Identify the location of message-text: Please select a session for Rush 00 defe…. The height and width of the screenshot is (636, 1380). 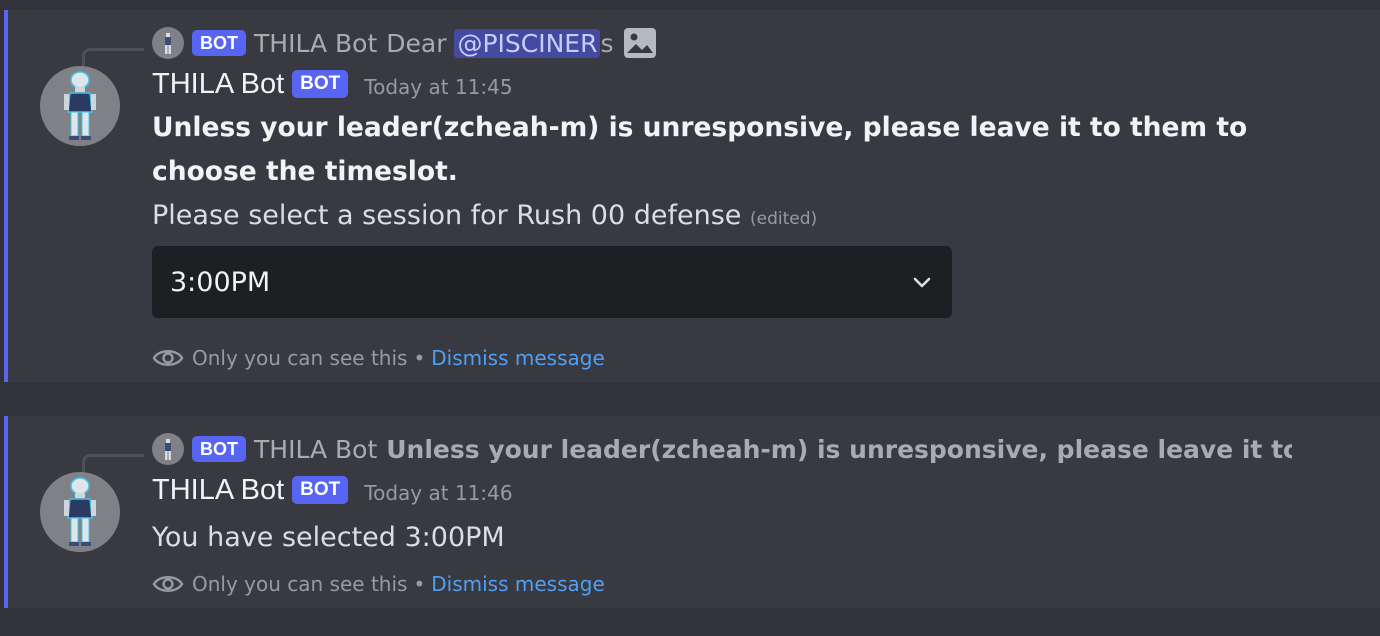
(447, 215).